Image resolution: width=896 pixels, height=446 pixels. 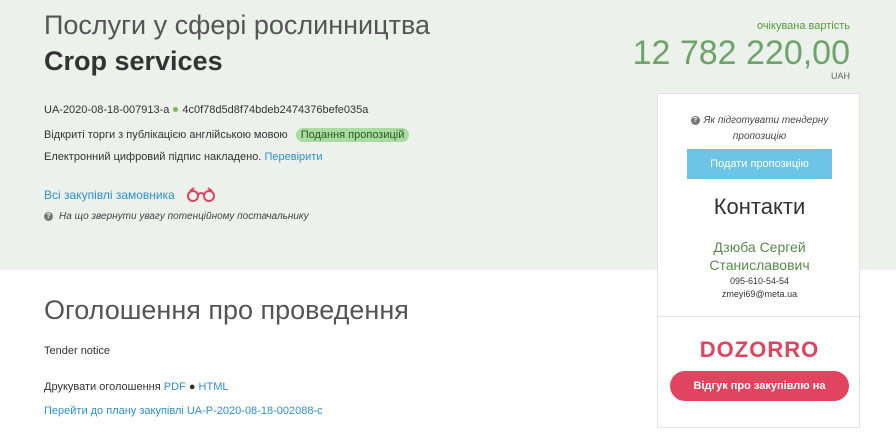 What do you see at coordinates (352, 135) in the screenshot?
I see `status-badge: Подання пропозицій` at bounding box center [352, 135].